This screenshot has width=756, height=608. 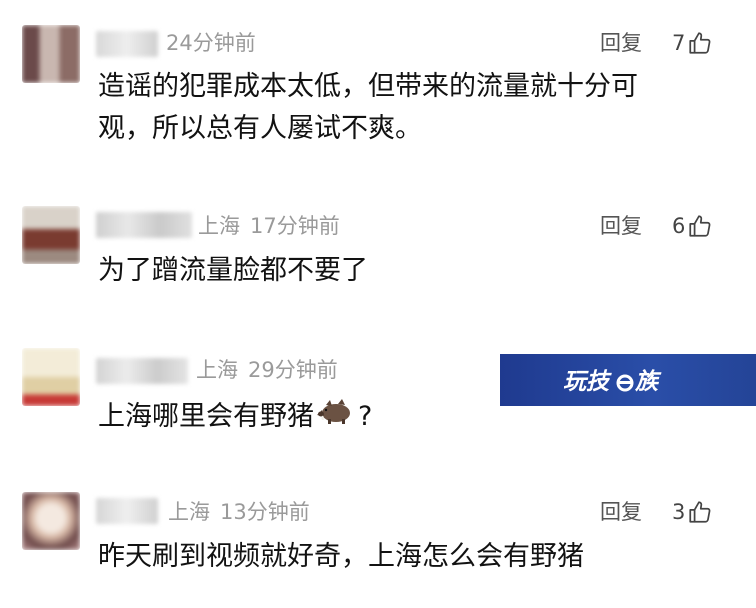 I want to click on comment-time: 29分钟前, so click(x=293, y=370).